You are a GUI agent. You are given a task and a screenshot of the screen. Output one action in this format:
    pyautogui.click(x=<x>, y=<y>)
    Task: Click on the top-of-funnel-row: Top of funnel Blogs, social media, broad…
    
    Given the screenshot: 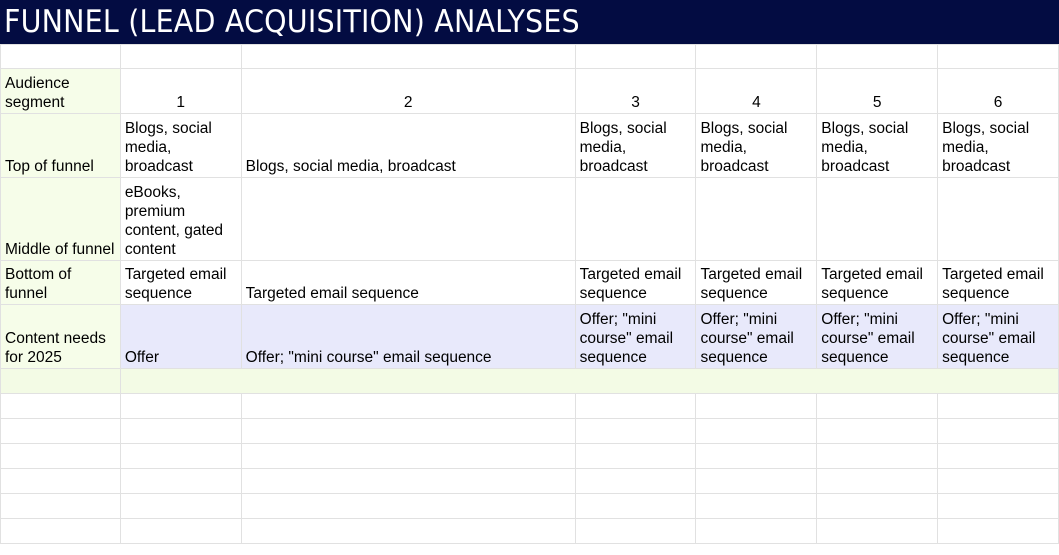 What is the action you would take?
    pyautogui.click(x=529, y=145)
    